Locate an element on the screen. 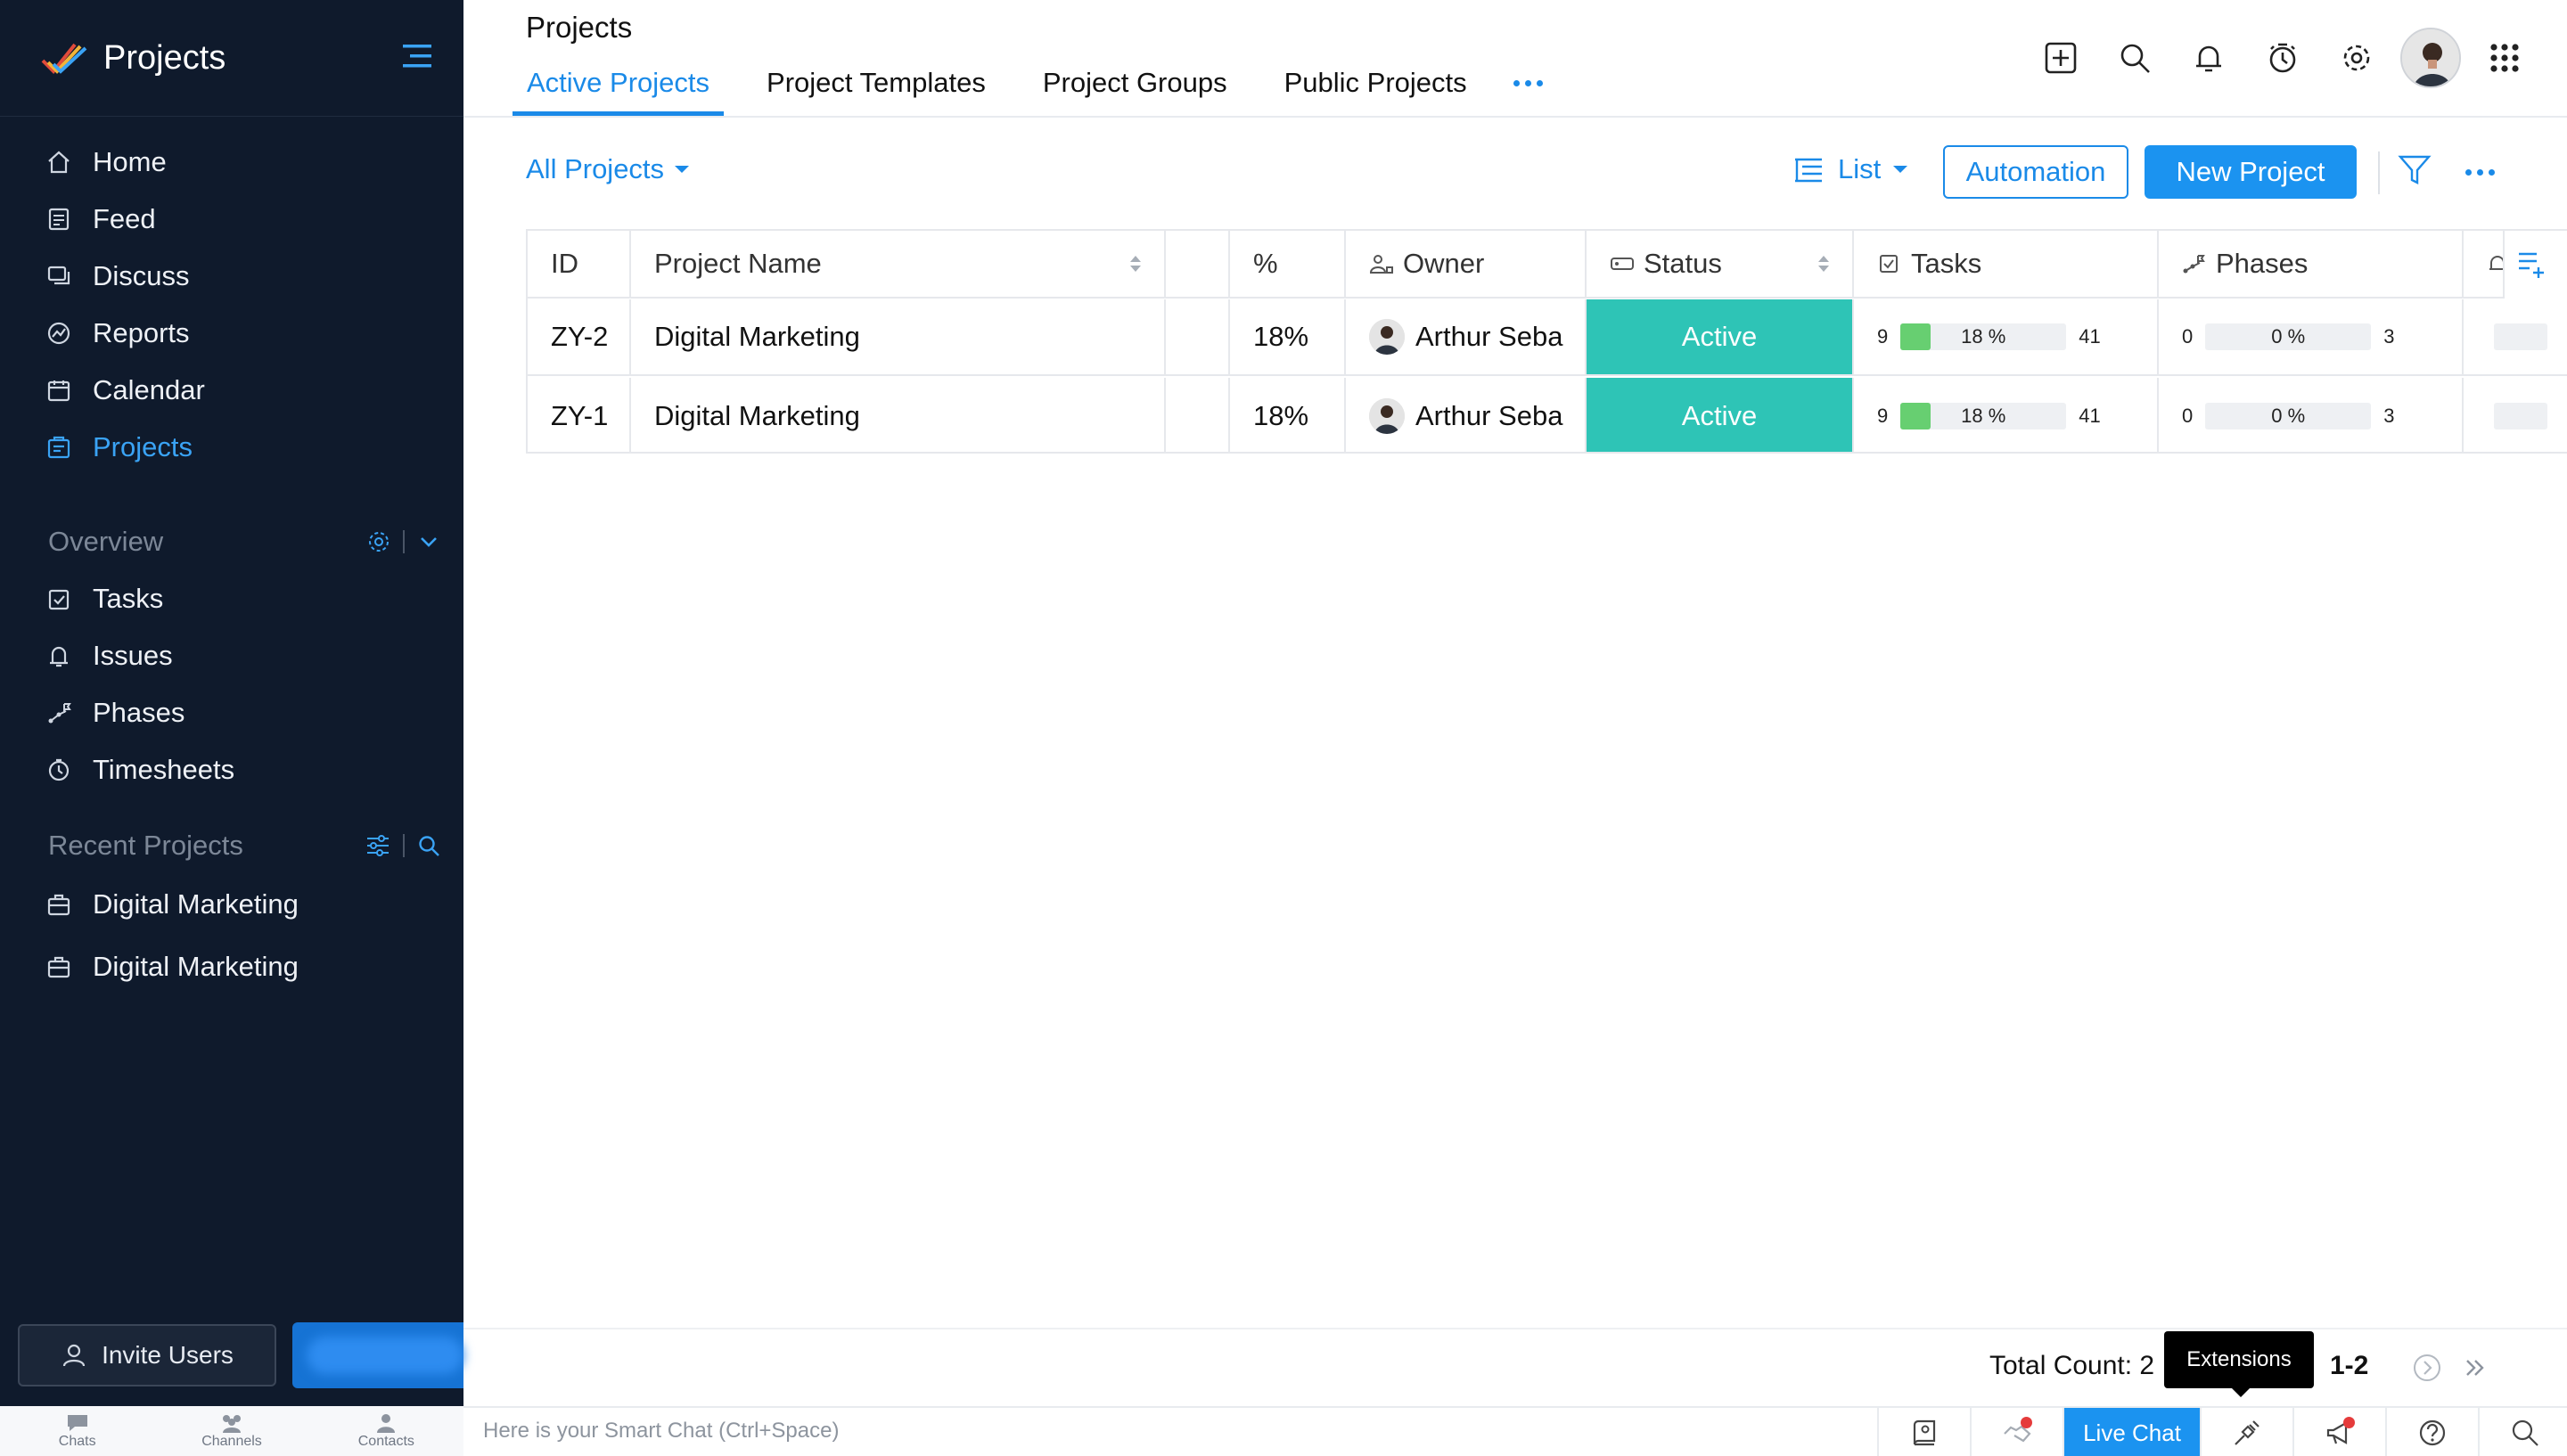 The width and height of the screenshot is (2567, 1456). truncated-value is located at coordinates (2521, 336).